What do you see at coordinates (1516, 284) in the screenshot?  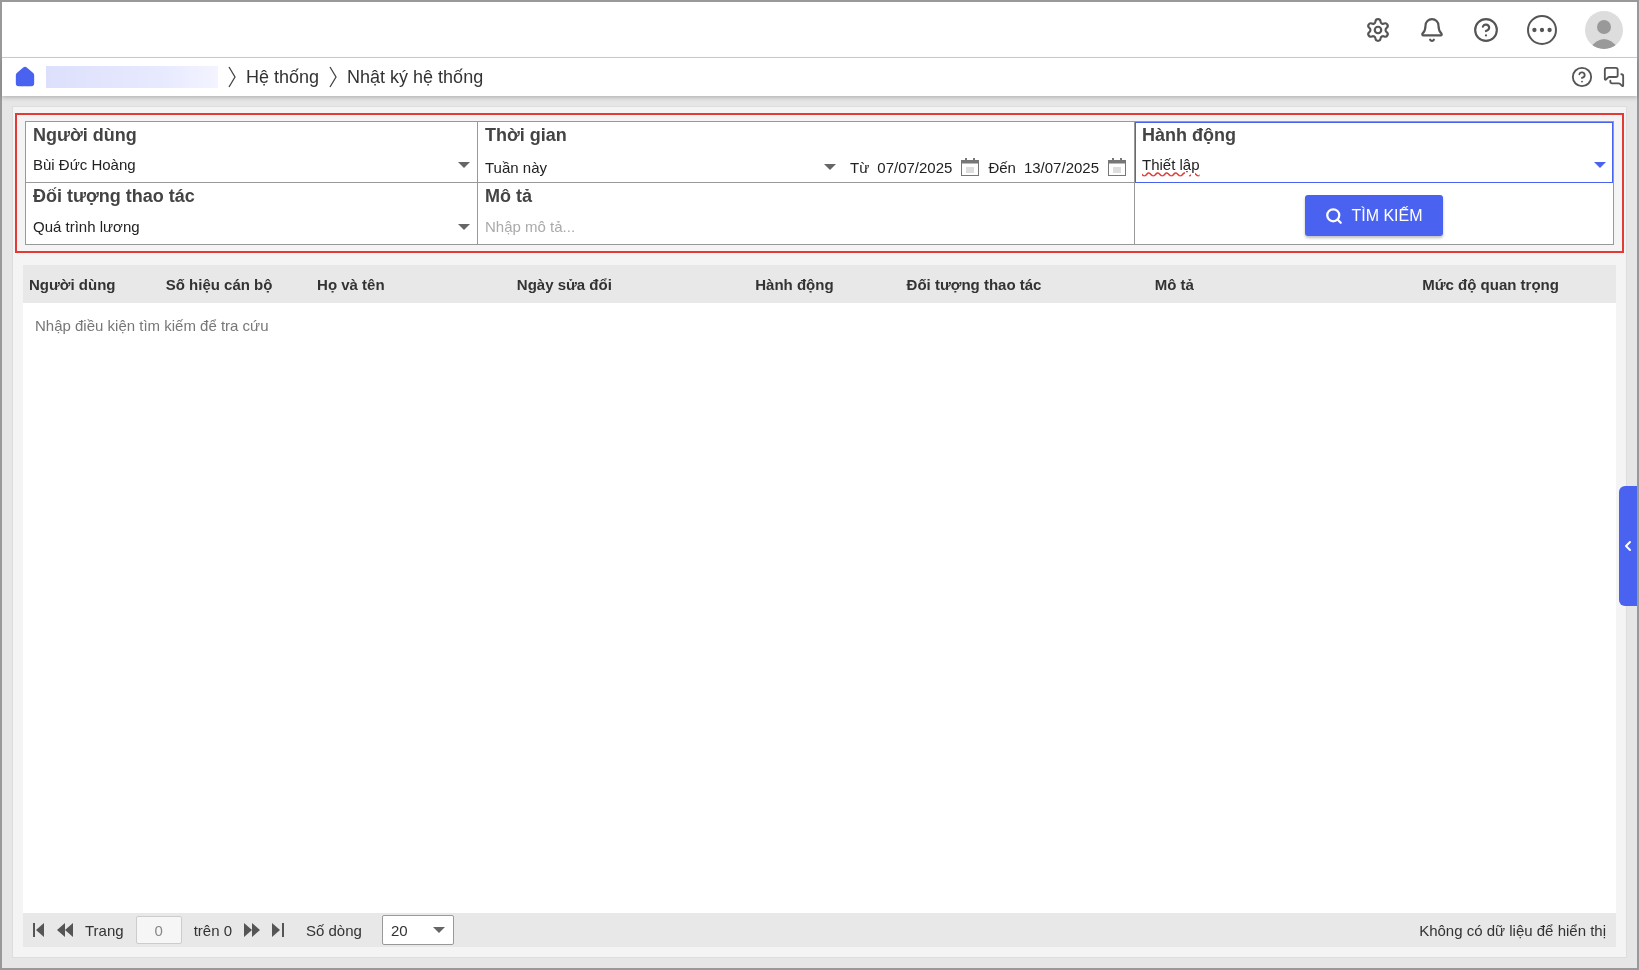 I see `column-header: Mức độ quan trọng` at bounding box center [1516, 284].